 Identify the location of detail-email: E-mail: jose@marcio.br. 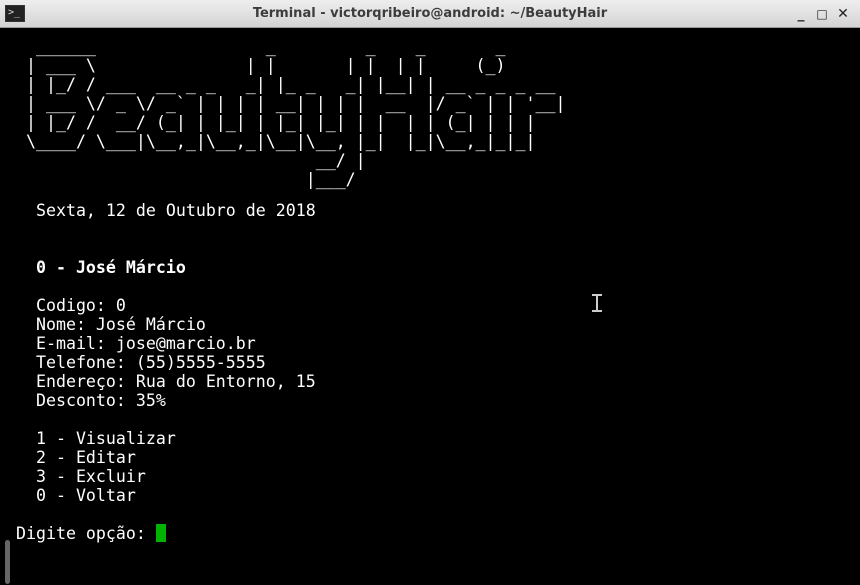
(136, 343).